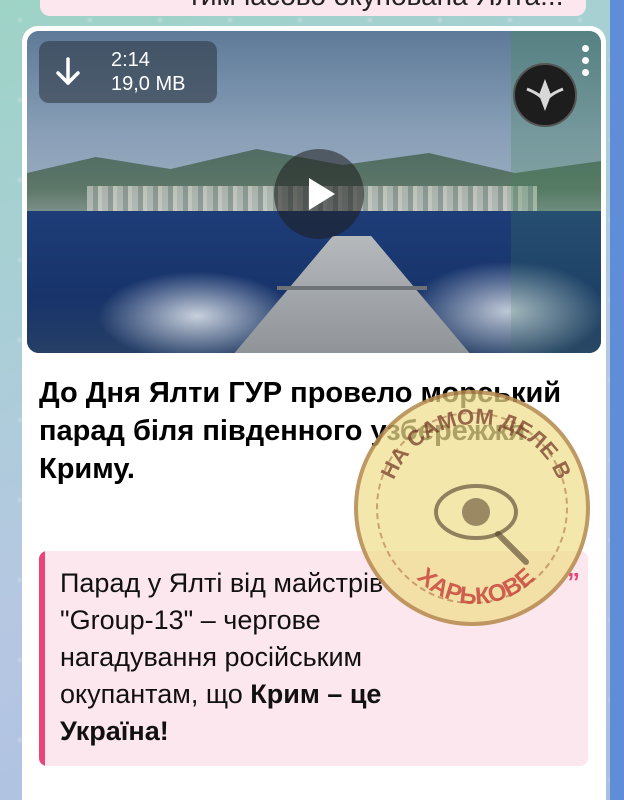  What do you see at coordinates (68, 72) in the screenshot?
I see `download-arrow-icon` at bounding box center [68, 72].